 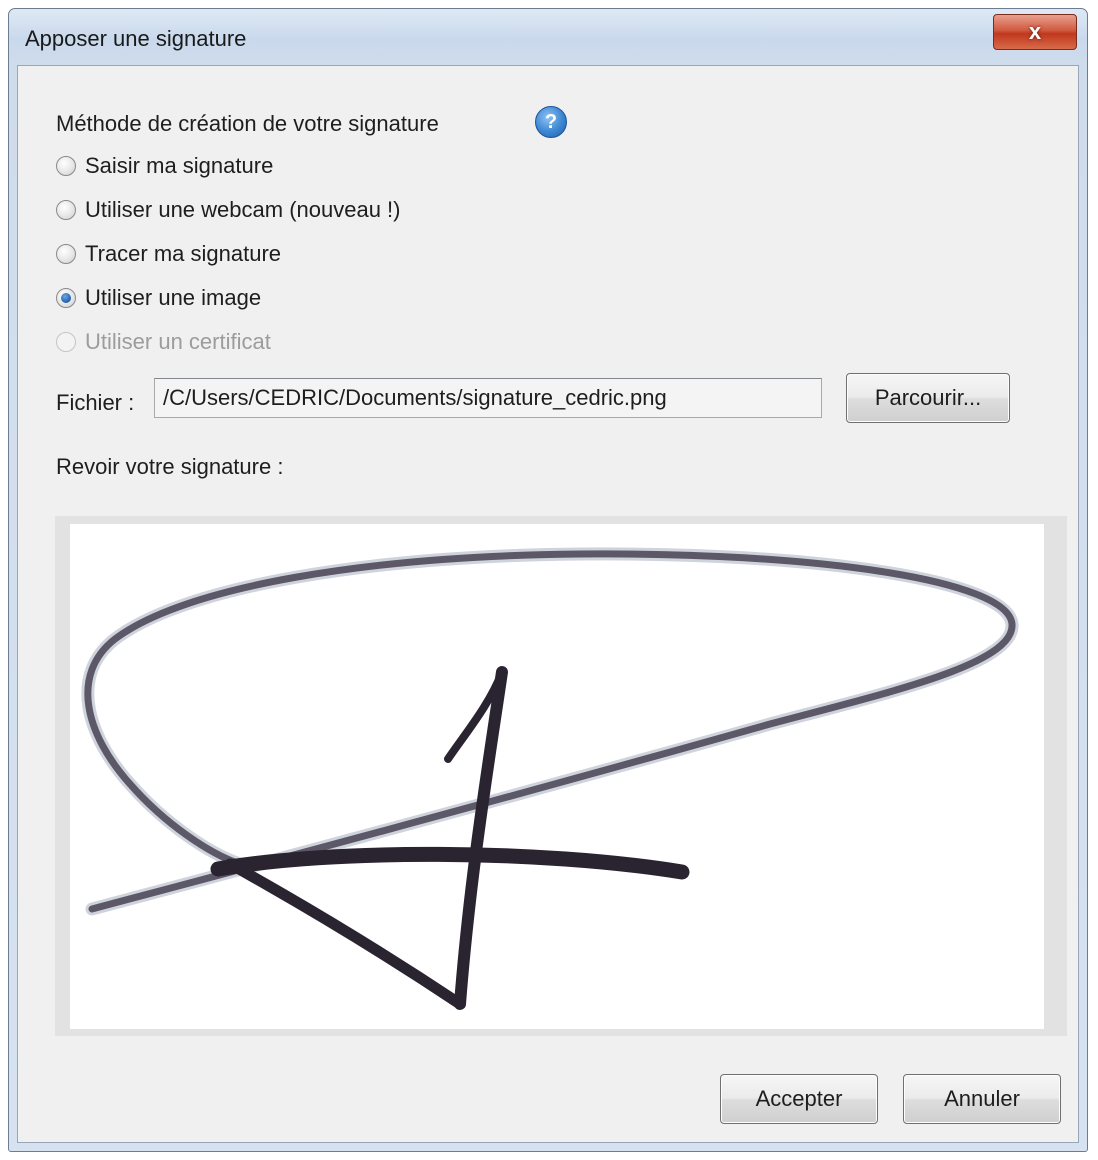 I want to click on close-button: x, so click(x=1035, y=32).